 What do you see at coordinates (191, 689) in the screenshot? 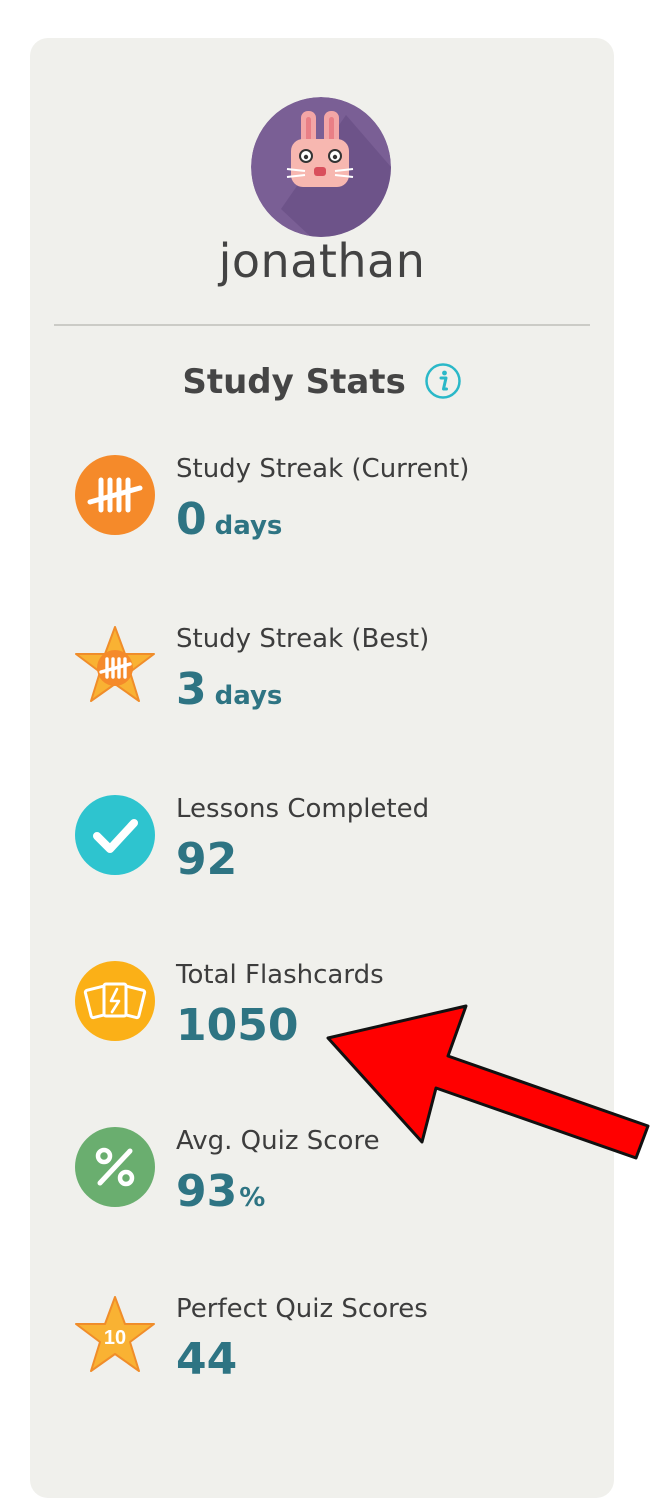
I see `stat-number: 3` at bounding box center [191, 689].